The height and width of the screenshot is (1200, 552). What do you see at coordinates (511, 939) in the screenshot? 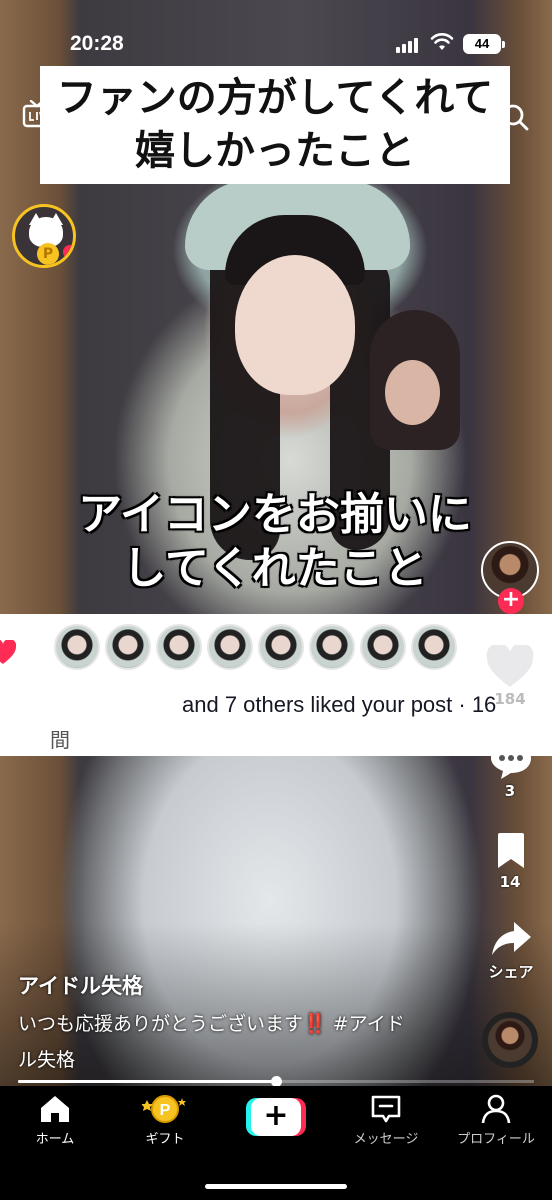
I see `share-arrow-icon` at bounding box center [511, 939].